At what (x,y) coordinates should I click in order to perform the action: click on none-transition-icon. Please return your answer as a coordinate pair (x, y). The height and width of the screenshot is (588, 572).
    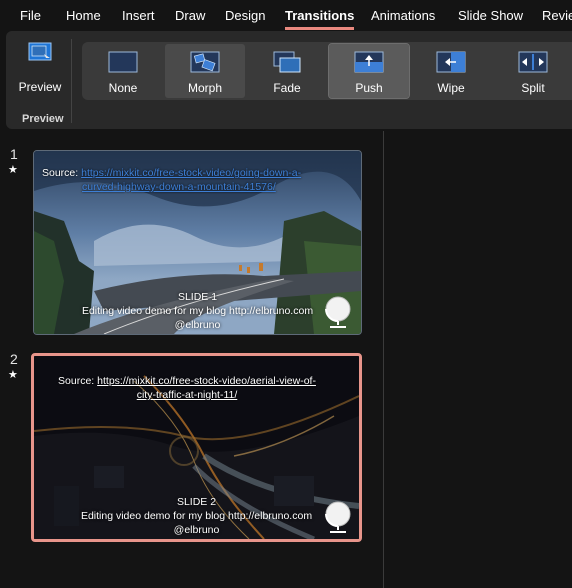
    Looking at the image, I should click on (123, 62).